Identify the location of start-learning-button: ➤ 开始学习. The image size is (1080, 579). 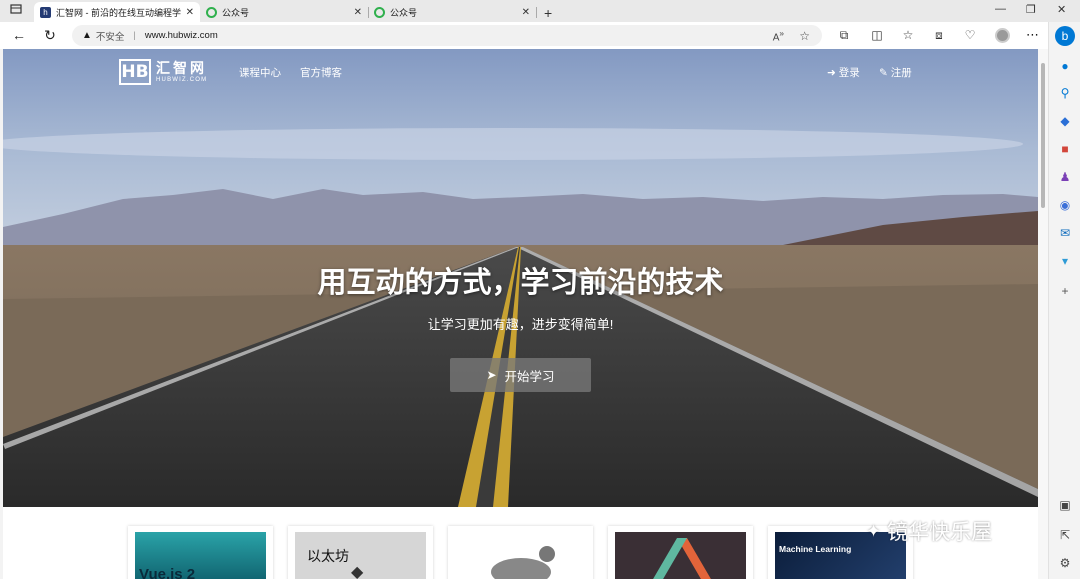
(520, 375).